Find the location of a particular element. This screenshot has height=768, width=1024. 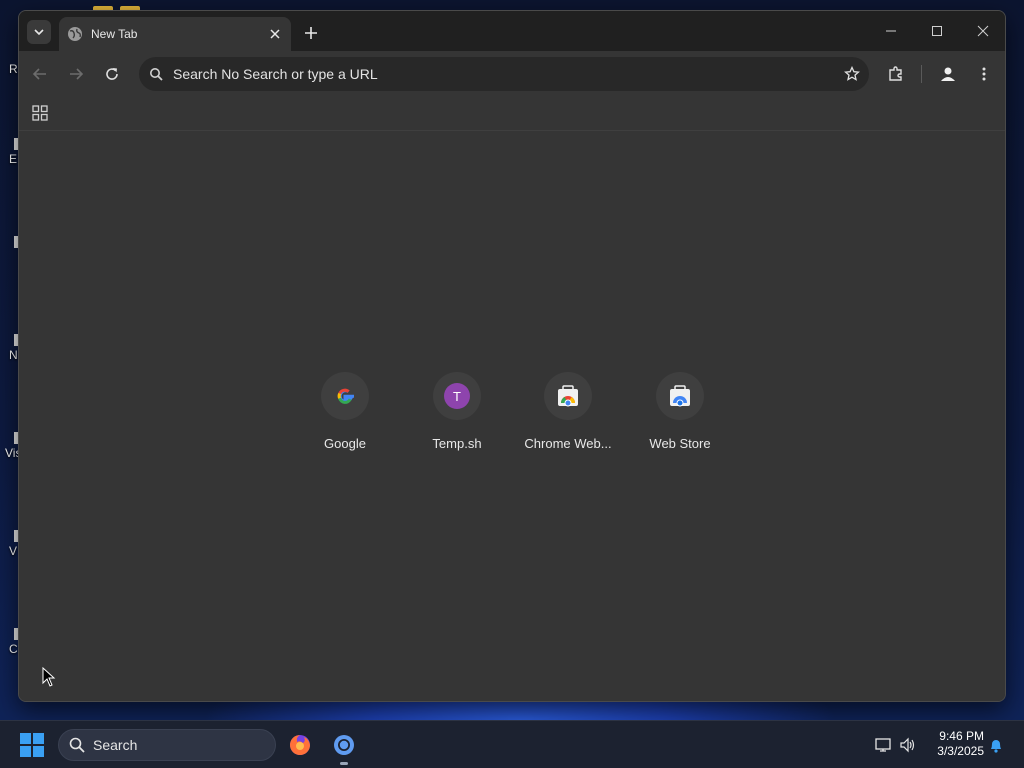

close-window-button is located at coordinates (983, 31).